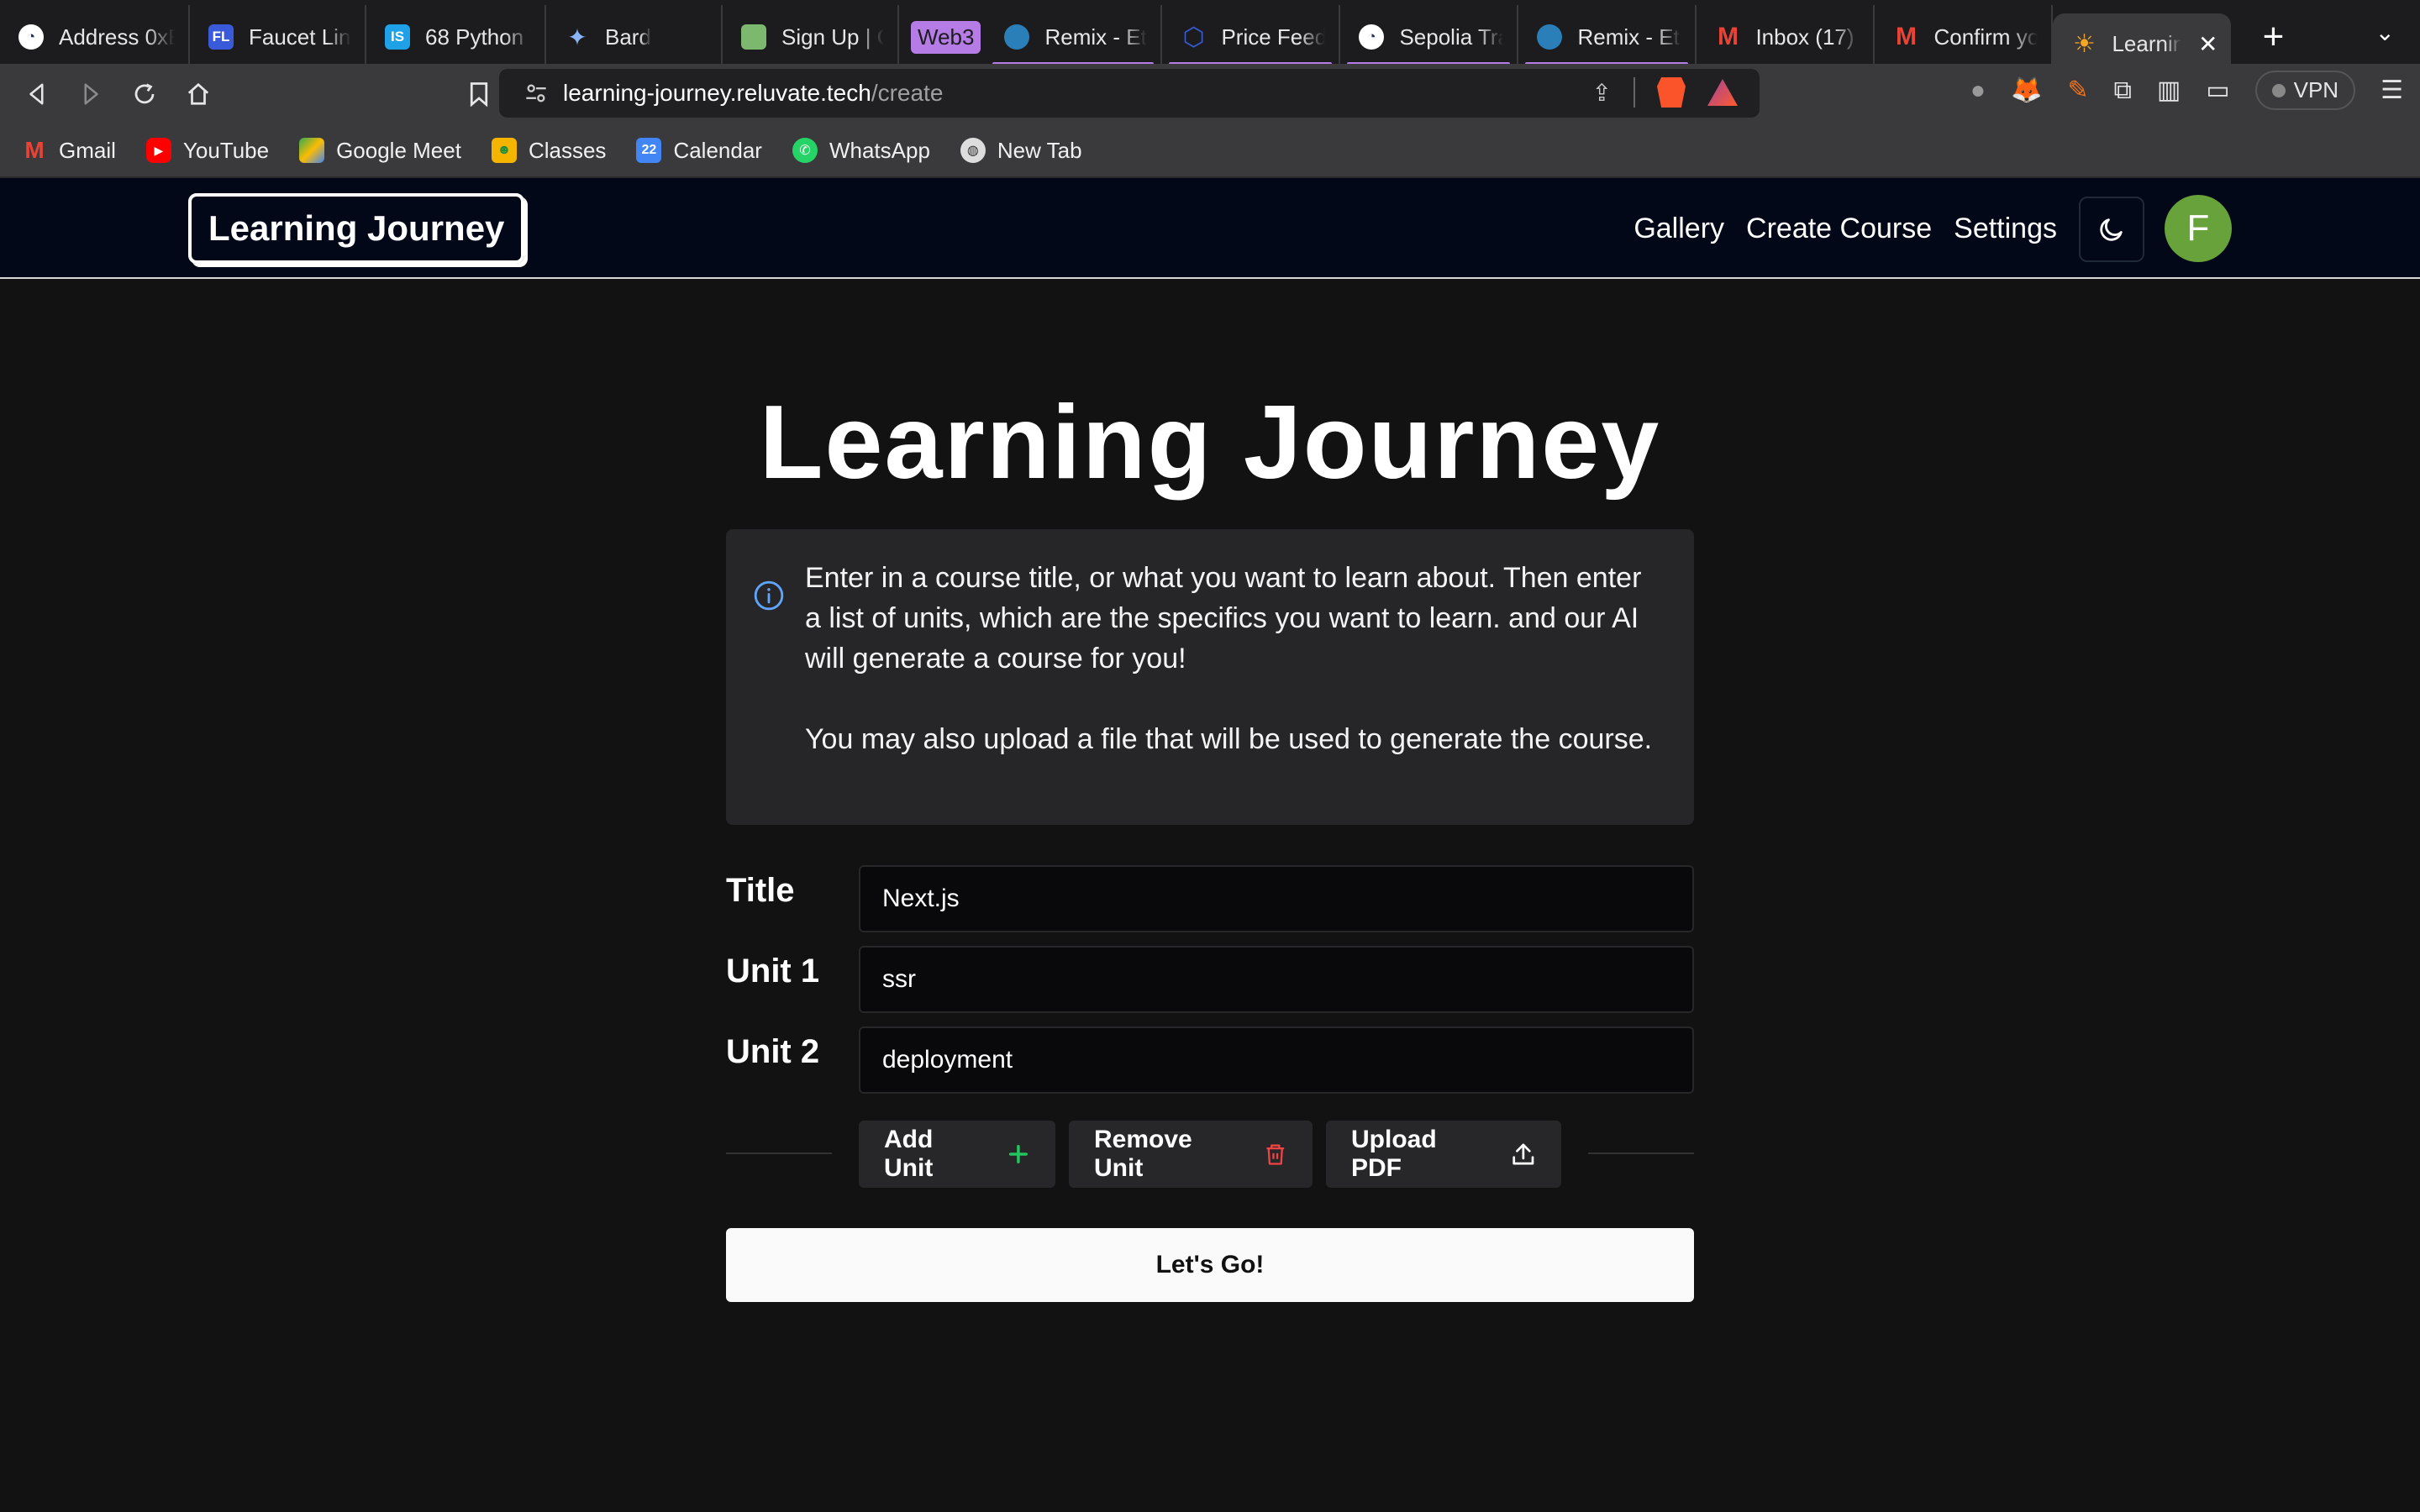  I want to click on browser-tab: Sign Up | Op, so click(811, 37).